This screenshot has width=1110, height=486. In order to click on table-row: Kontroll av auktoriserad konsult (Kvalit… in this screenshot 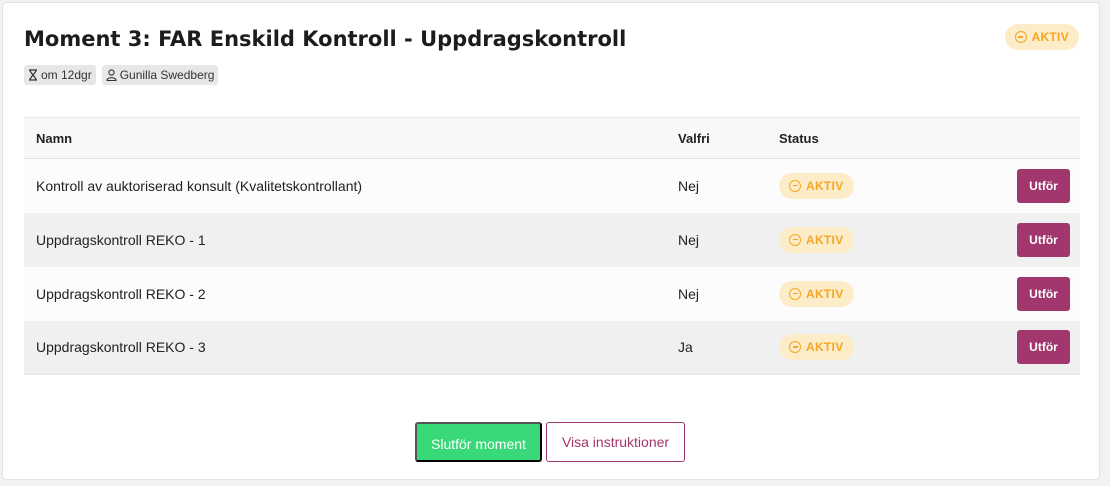, I will do `click(552, 185)`.